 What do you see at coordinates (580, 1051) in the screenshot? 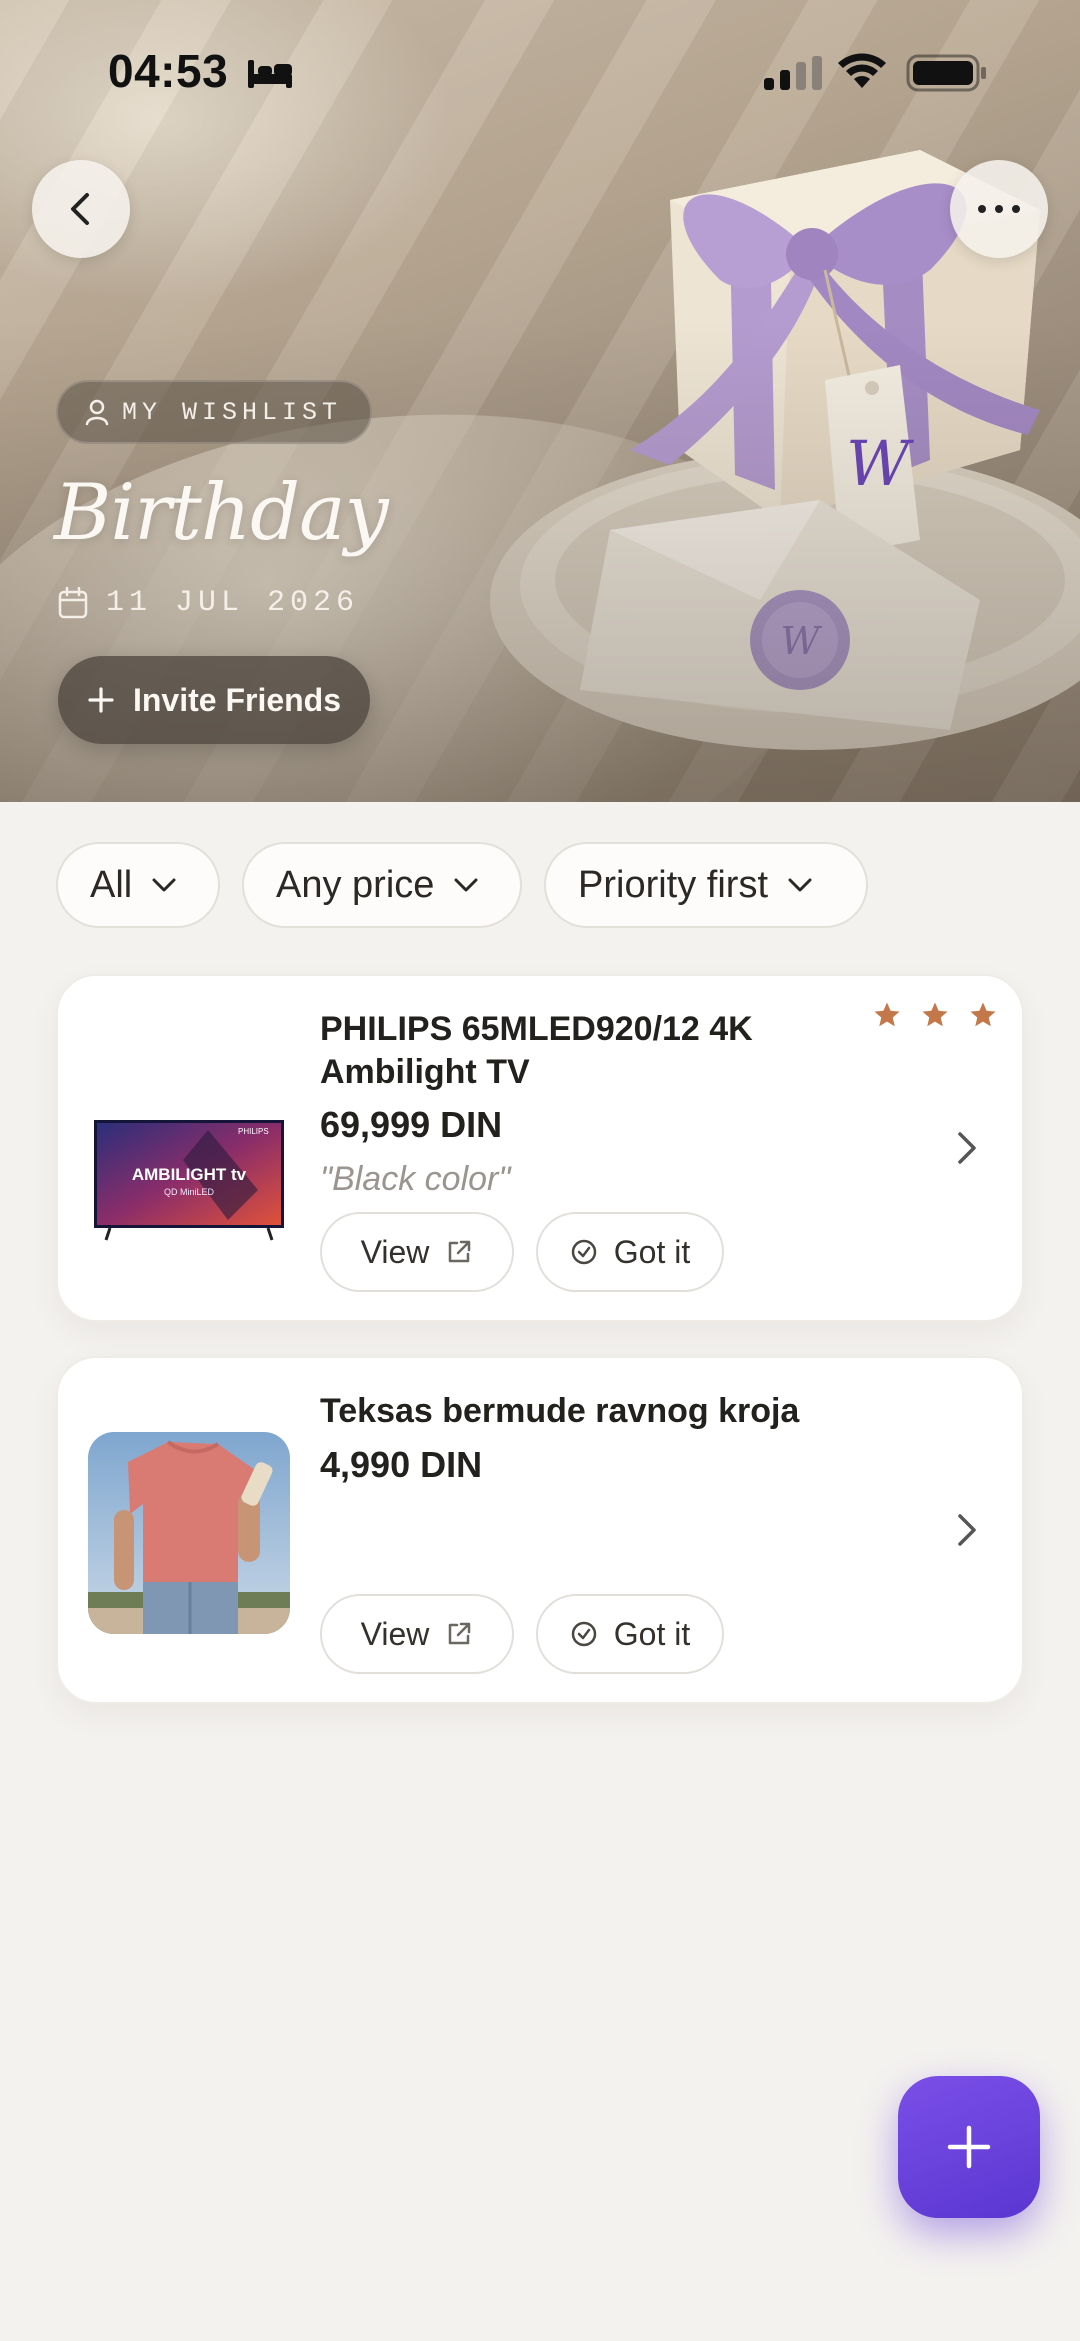
I see `item-name: PHILIPS 65MLED920/12 4K Ambilight TV` at bounding box center [580, 1051].